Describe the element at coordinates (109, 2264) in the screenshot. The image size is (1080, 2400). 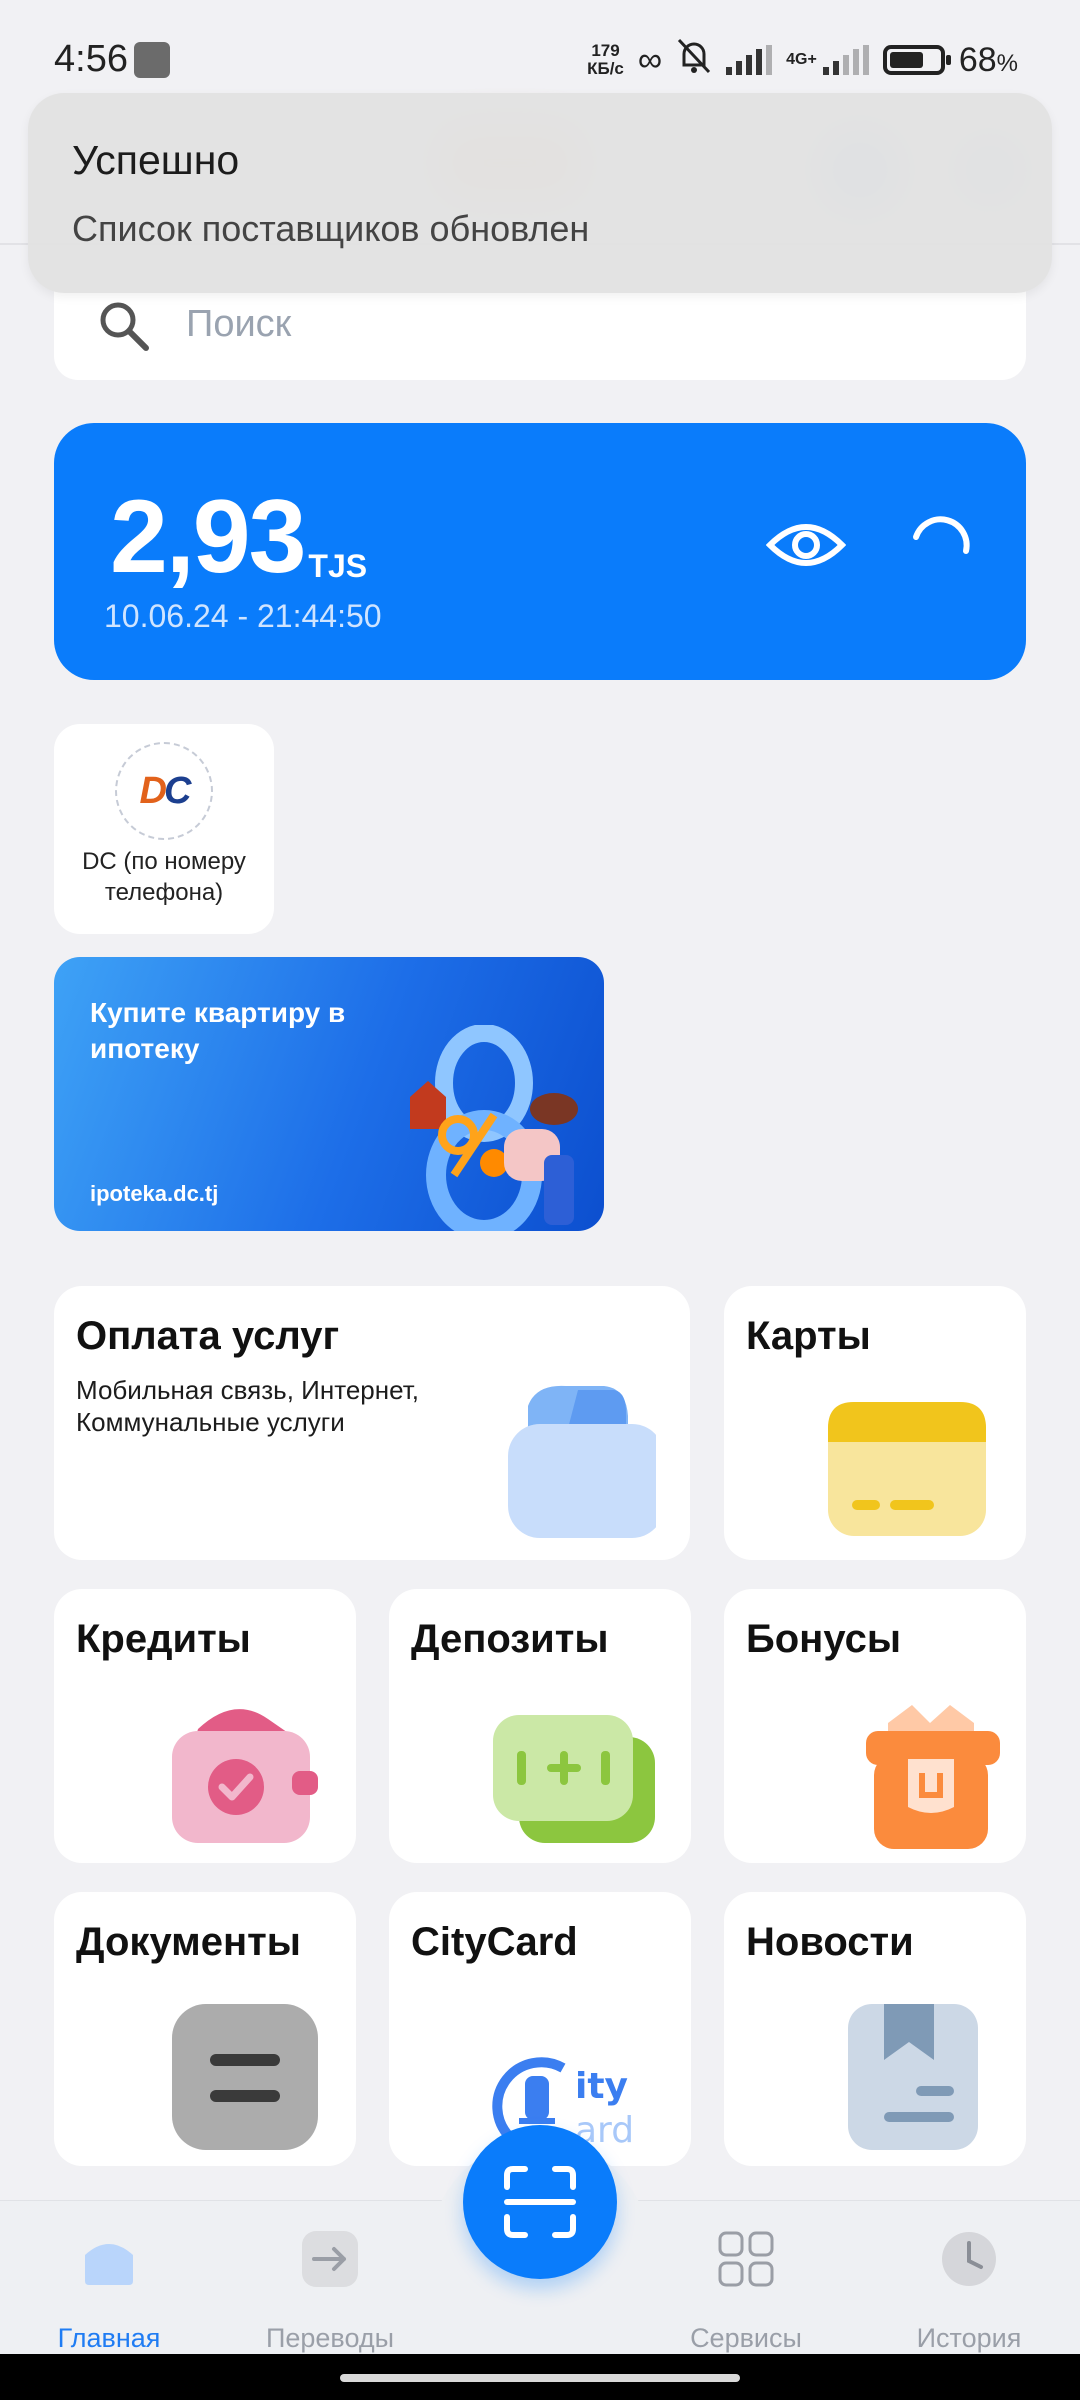
I see `home-icon` at that location.